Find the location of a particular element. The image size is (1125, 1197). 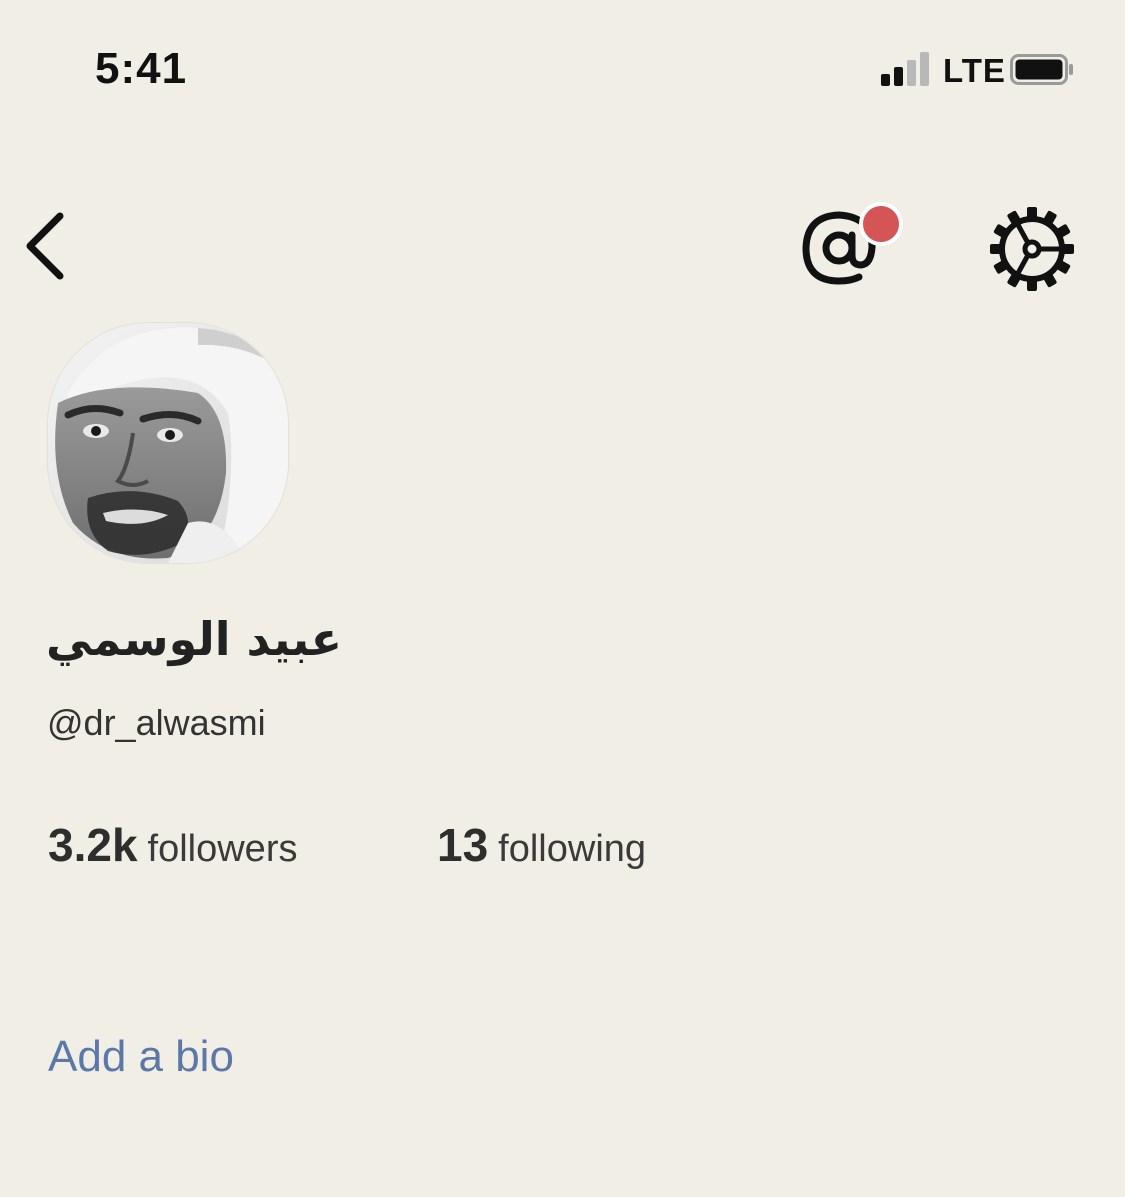

chevron-left-icon is located at coordinates (45, 246).